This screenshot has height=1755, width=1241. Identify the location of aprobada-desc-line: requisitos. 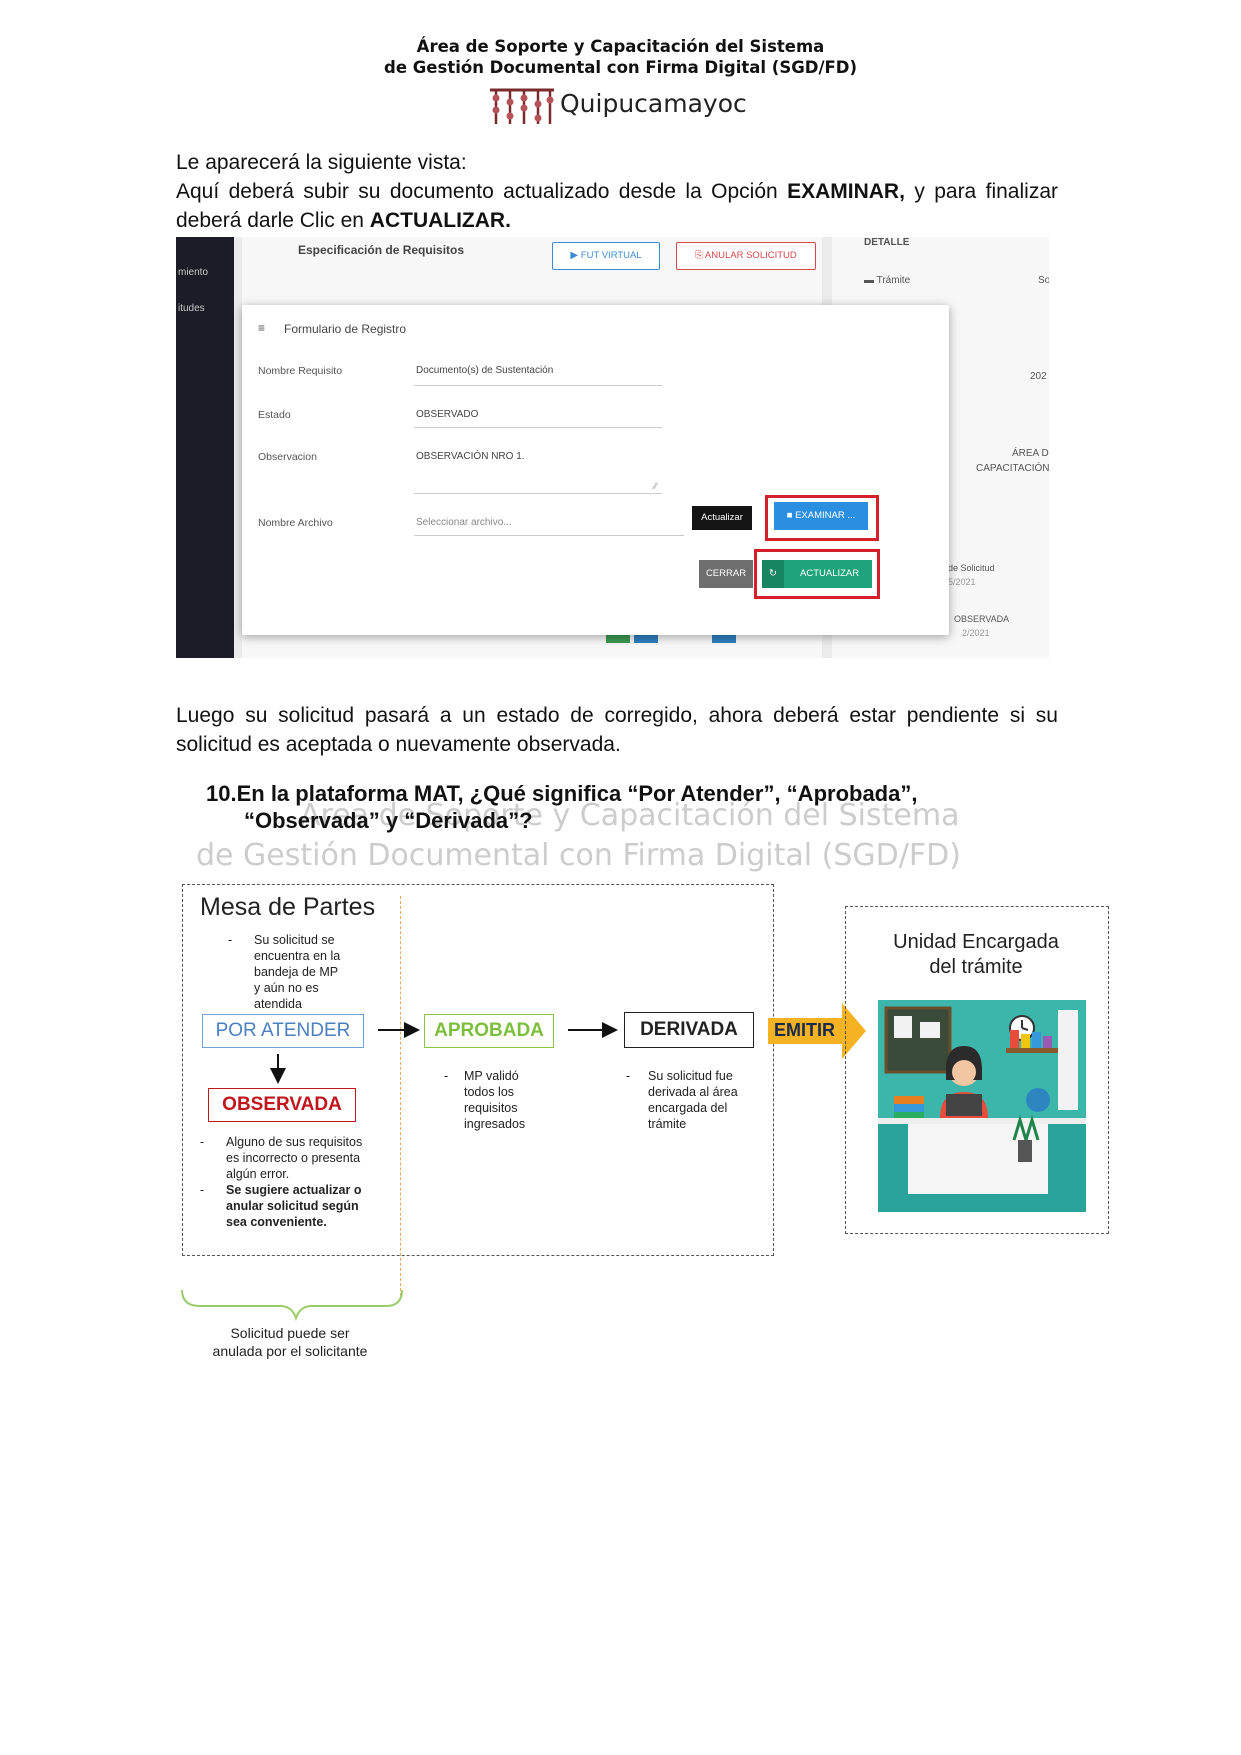
(491, 1108).